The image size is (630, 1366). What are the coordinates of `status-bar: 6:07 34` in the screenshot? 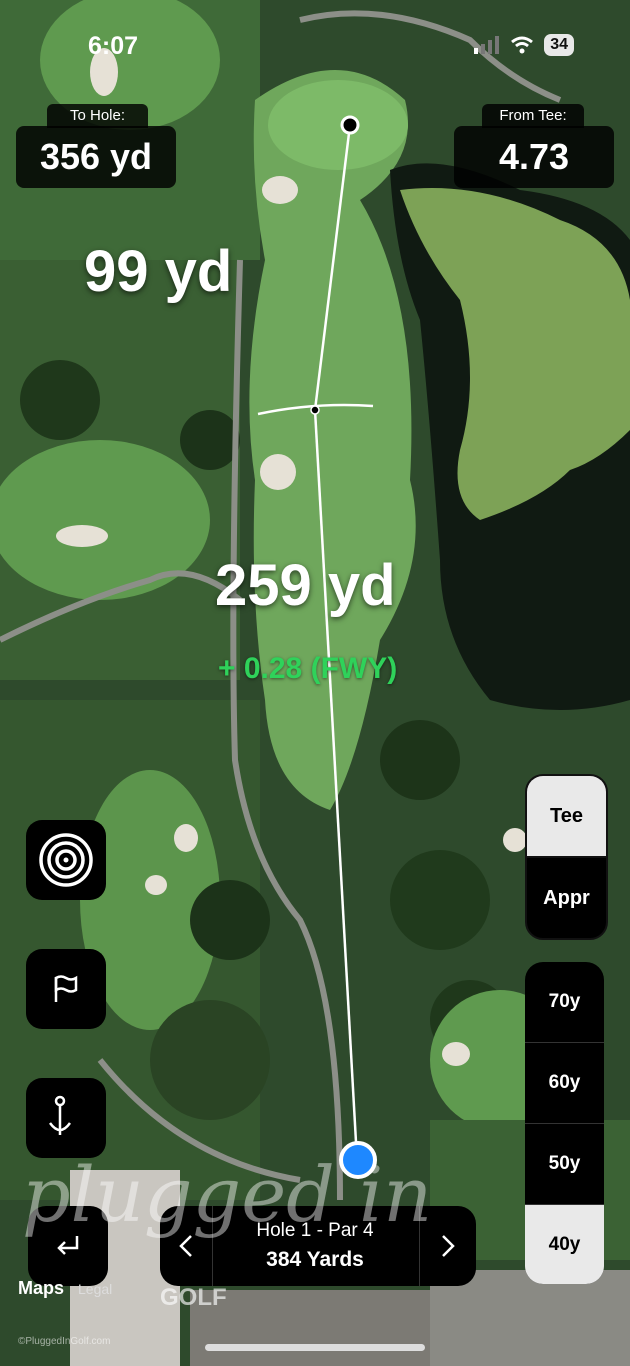 It's located at (315, 48).